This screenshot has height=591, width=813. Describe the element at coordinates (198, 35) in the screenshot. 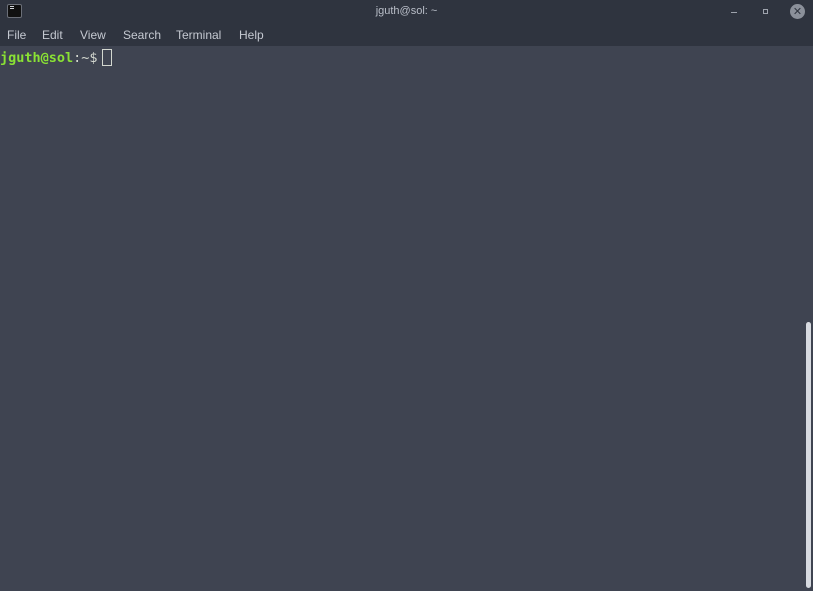

I see `menu-terminal: Terminal` at that location.